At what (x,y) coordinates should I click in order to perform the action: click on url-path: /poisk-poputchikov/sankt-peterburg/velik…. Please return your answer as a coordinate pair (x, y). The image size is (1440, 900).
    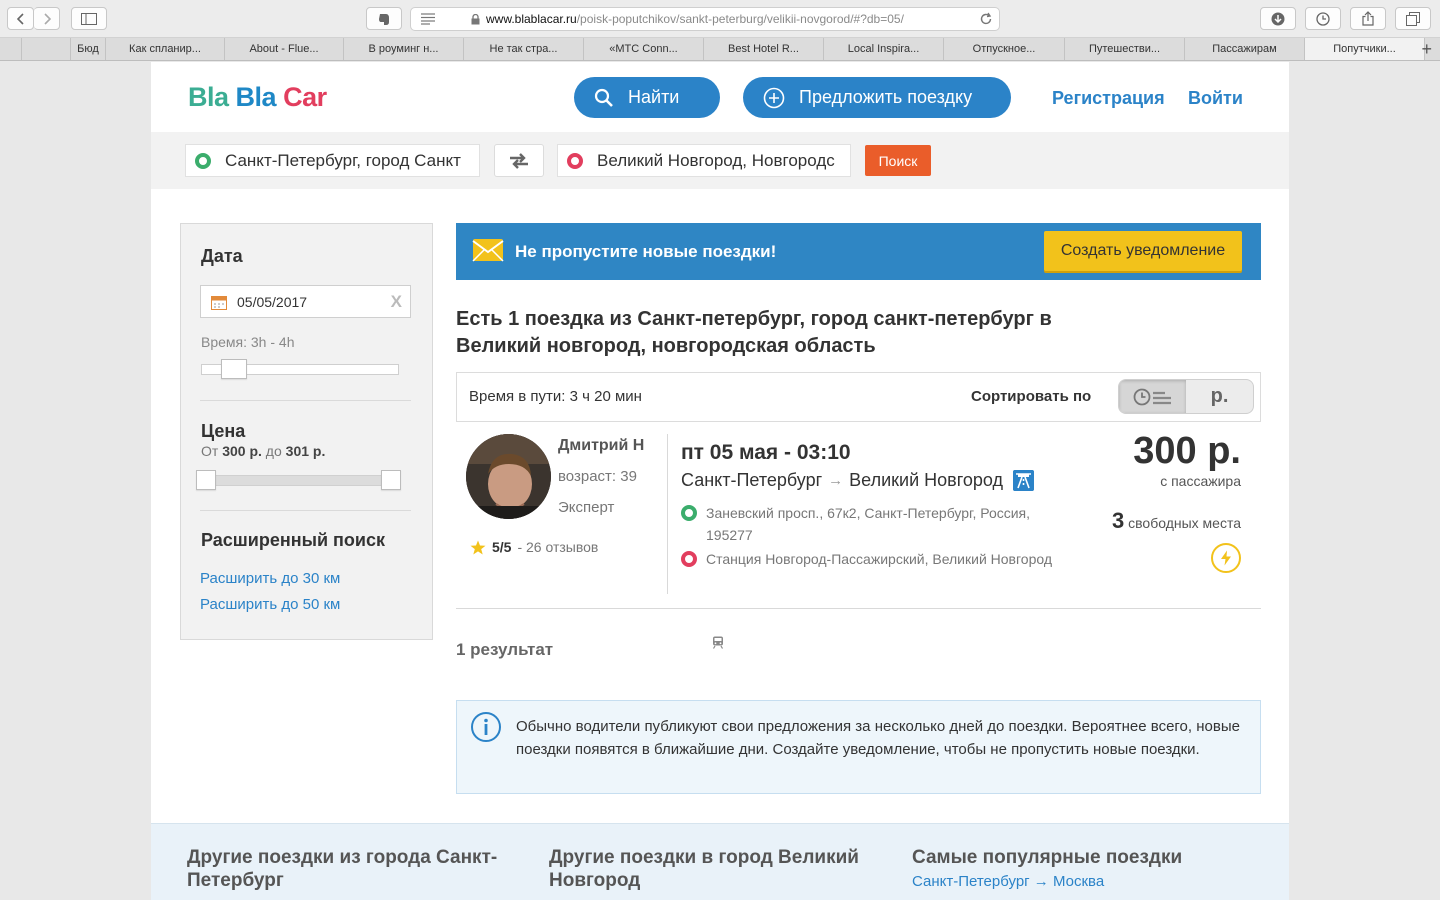
    Looking at the image, I should click on (740, 19).